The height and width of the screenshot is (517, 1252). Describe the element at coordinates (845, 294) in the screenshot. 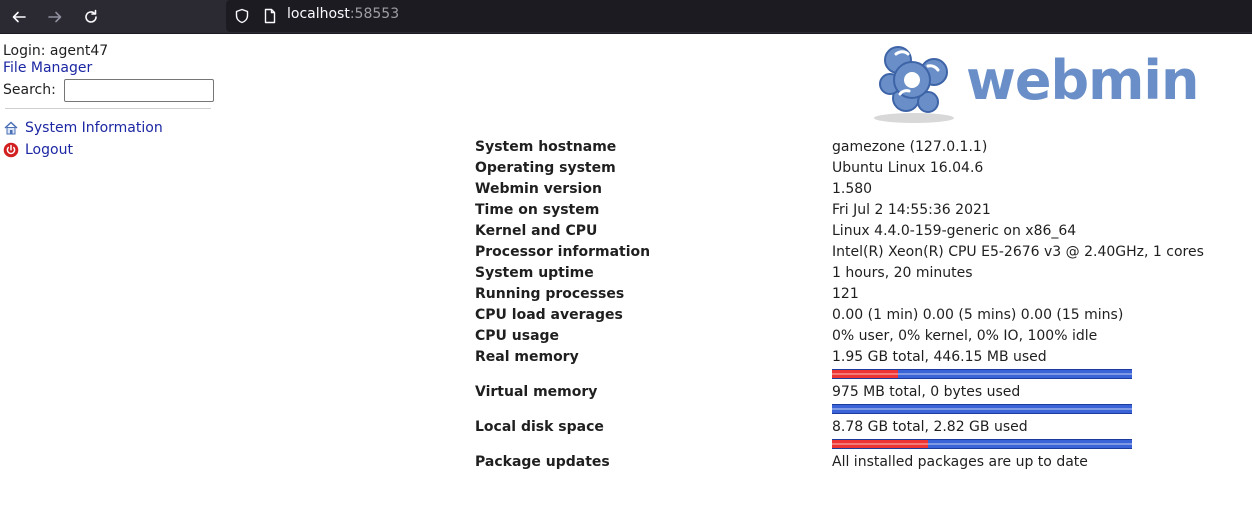

I see `info-value: 121` at that location.